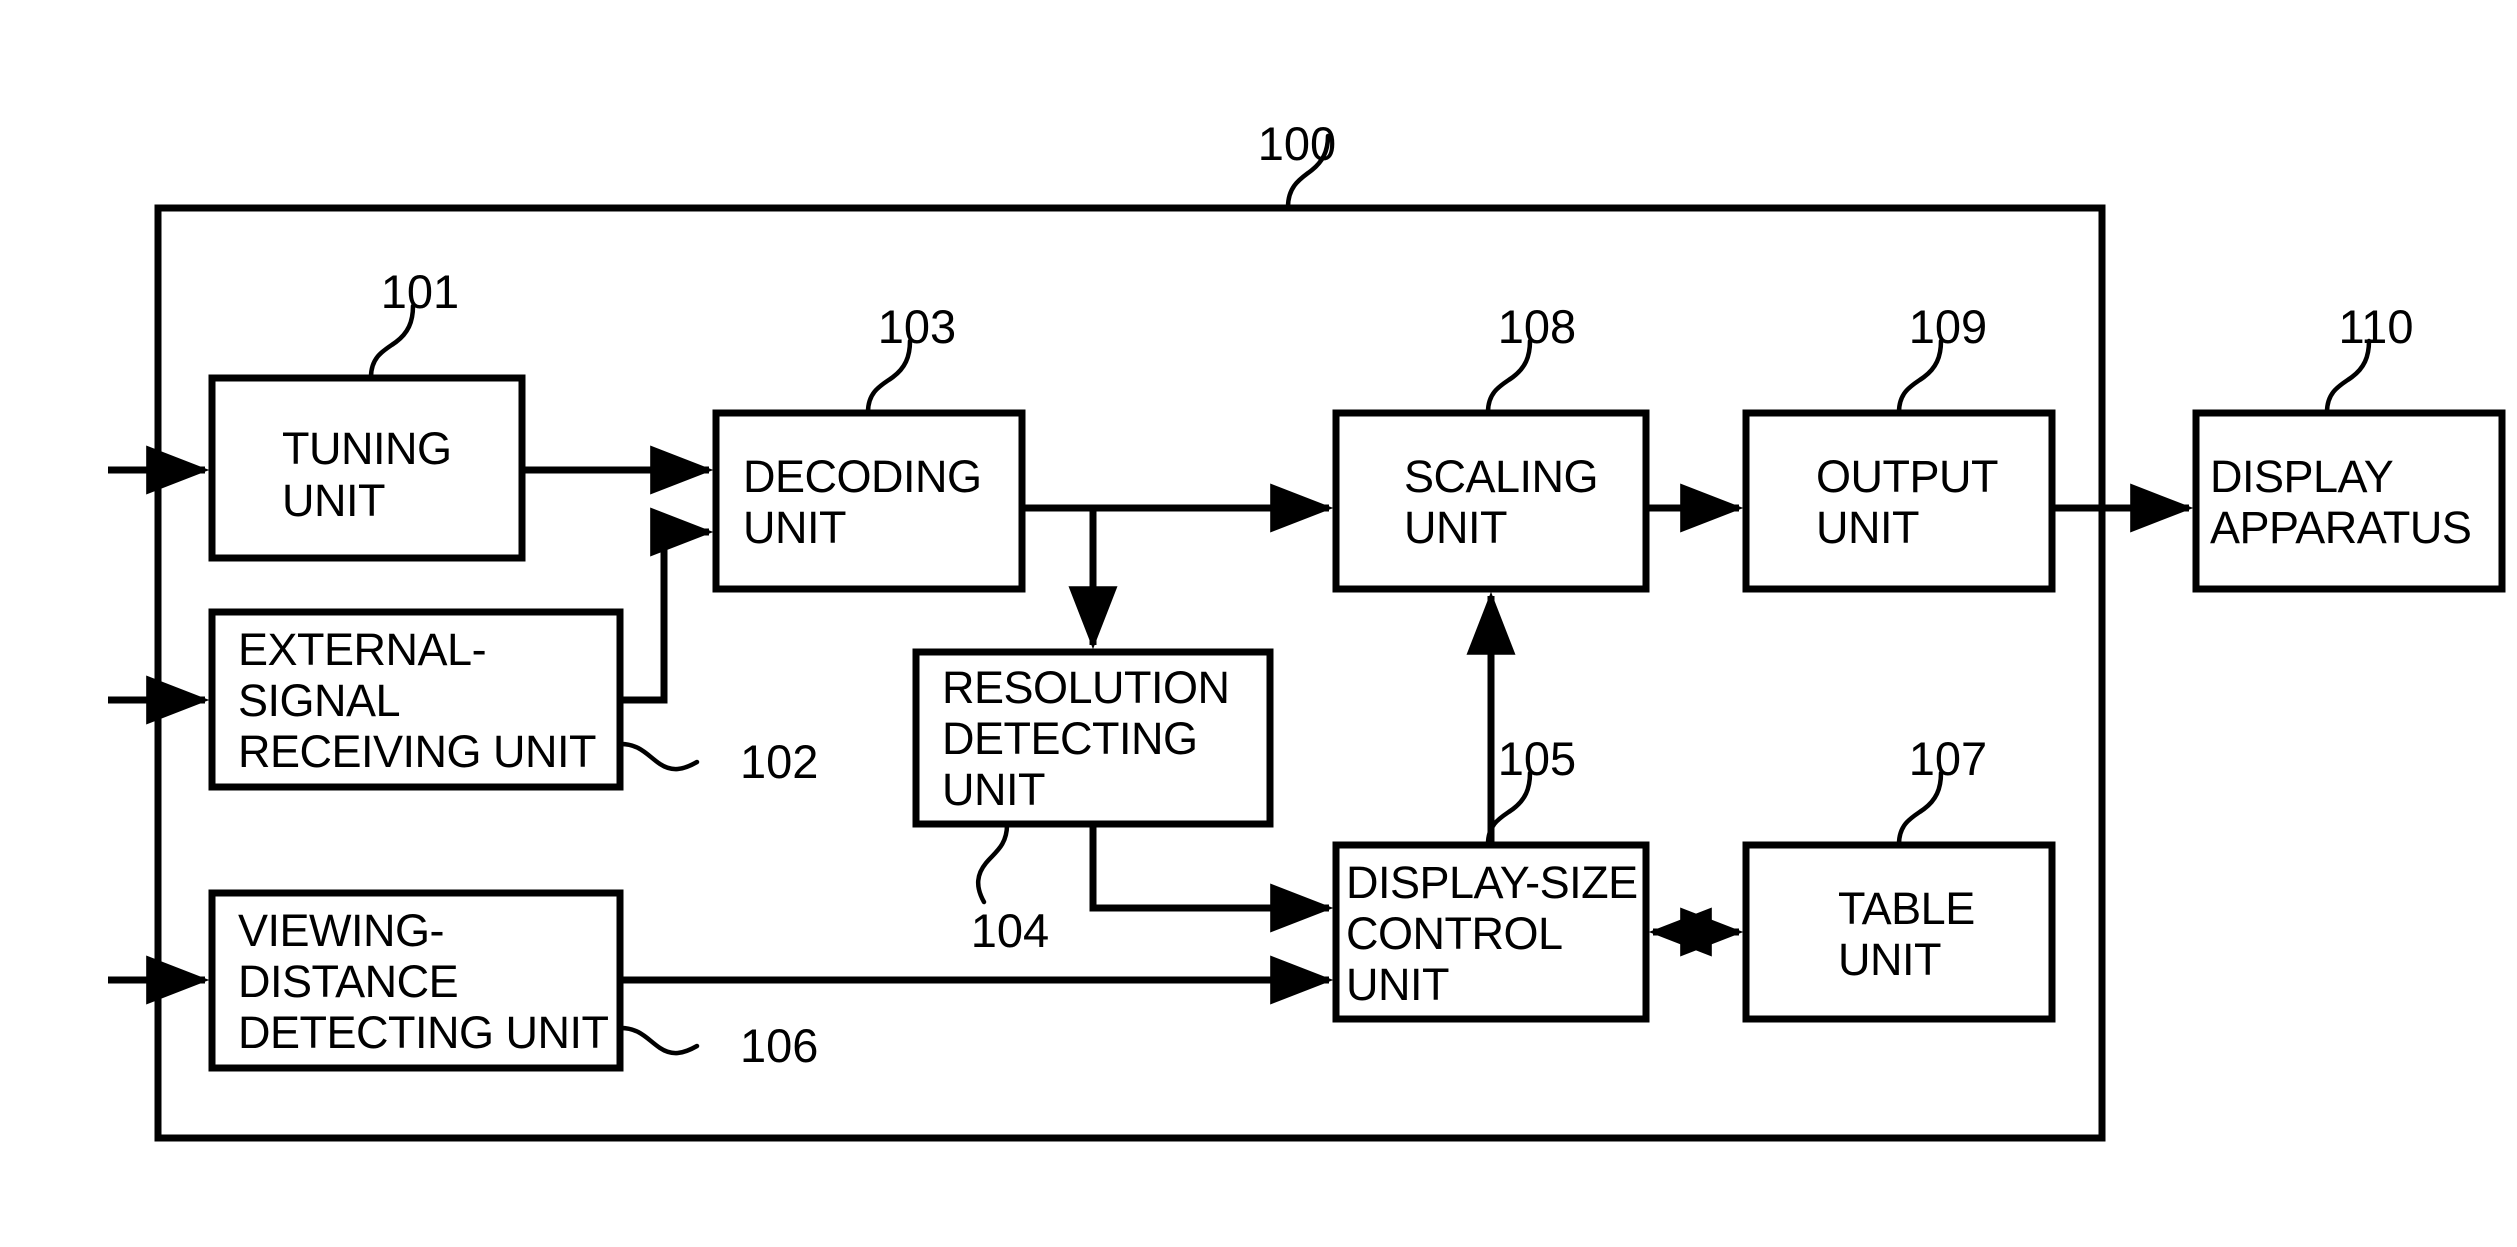  Describe the element at coordinates (417, 751) in the screenshot. I see `external-signal-line3: RECEIVING UNIT` at that location.